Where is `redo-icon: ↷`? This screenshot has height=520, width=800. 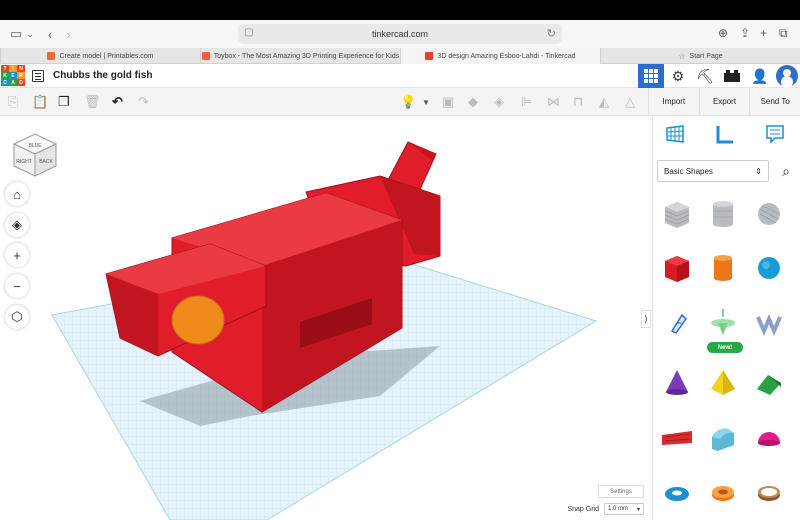 redo-icon: ↷ is located at coordinates (143, 102).